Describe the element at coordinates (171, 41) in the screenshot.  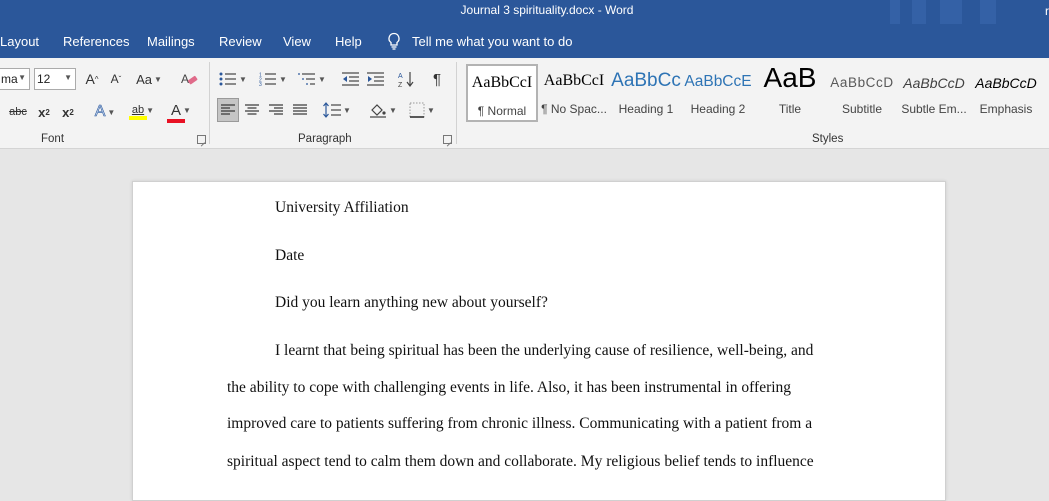
I see `tab-mailings: Mailings` at that location.